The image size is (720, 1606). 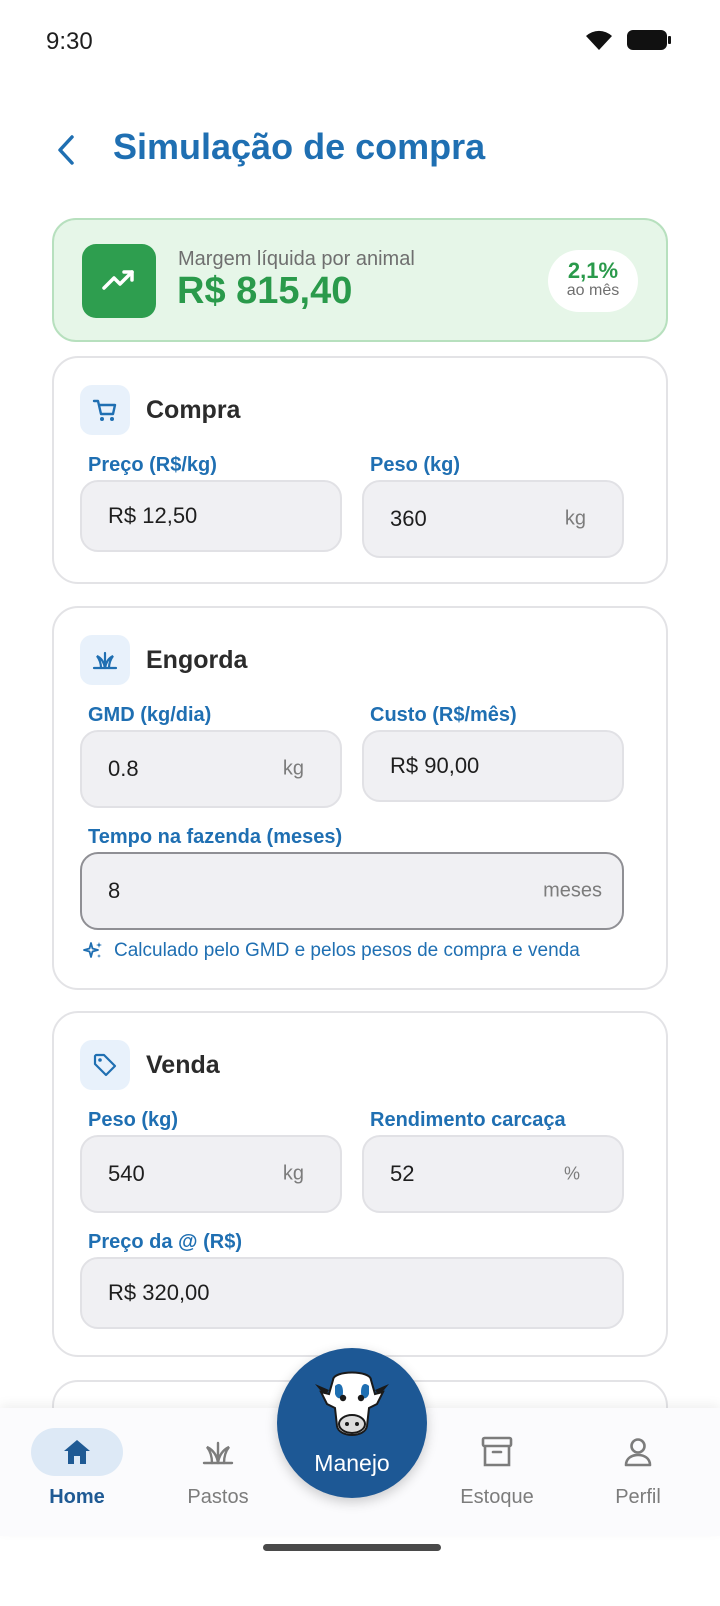 I want to click on time-input: 8 meses, so click(x=352, y=891).